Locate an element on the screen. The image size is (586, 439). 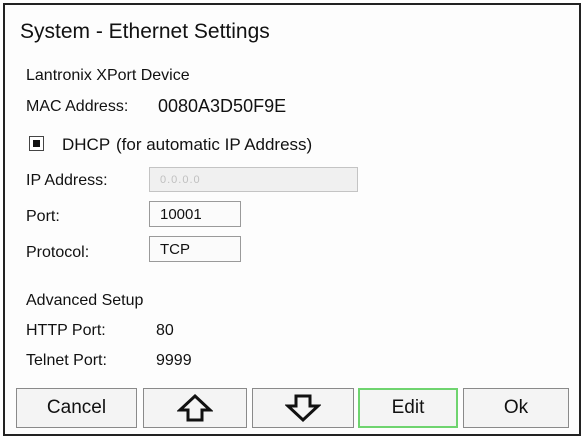
dhcp-hint: (for automatic IP Address) is located at coordinates (214, 144).